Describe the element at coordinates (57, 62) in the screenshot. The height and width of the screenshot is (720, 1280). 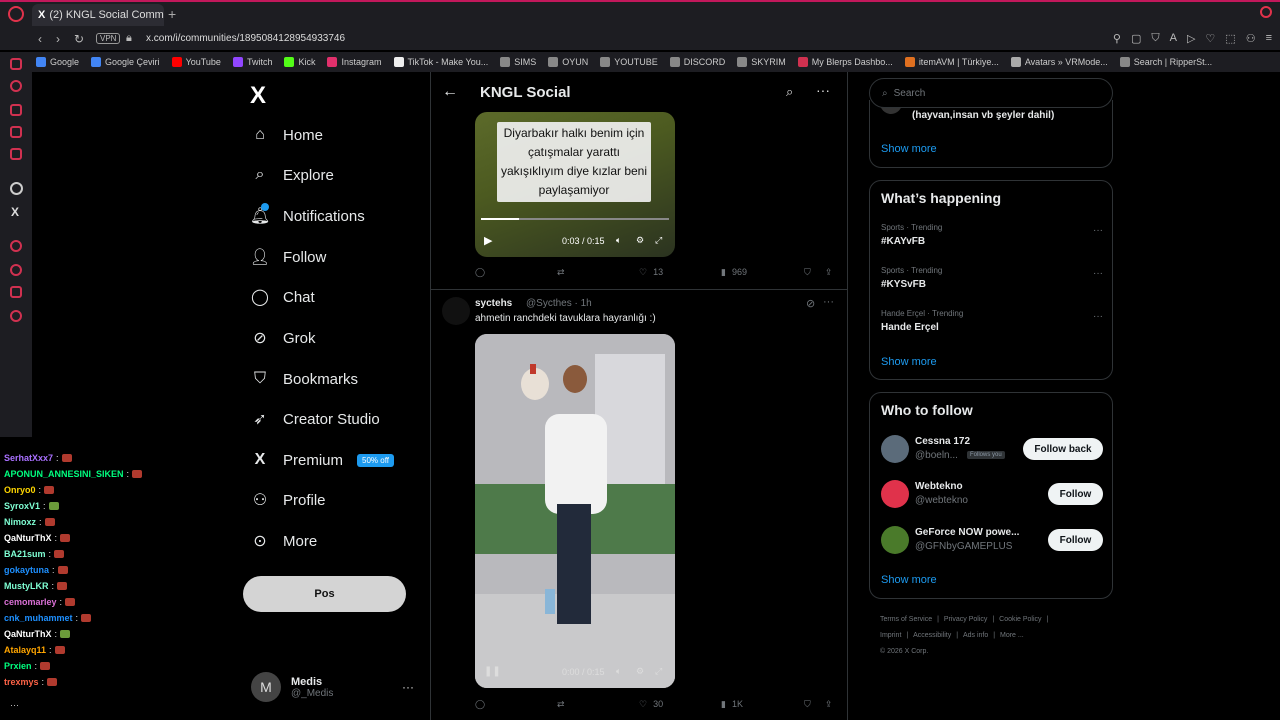
I see `bookmark-item: Google` at that location.